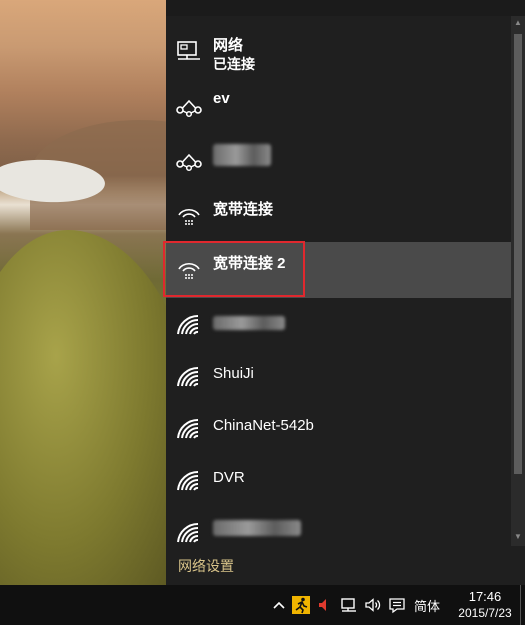 Image resolution: width=525 pixels, height=625 pixels. I want to click on network-name: DVR, so click(229, 477).